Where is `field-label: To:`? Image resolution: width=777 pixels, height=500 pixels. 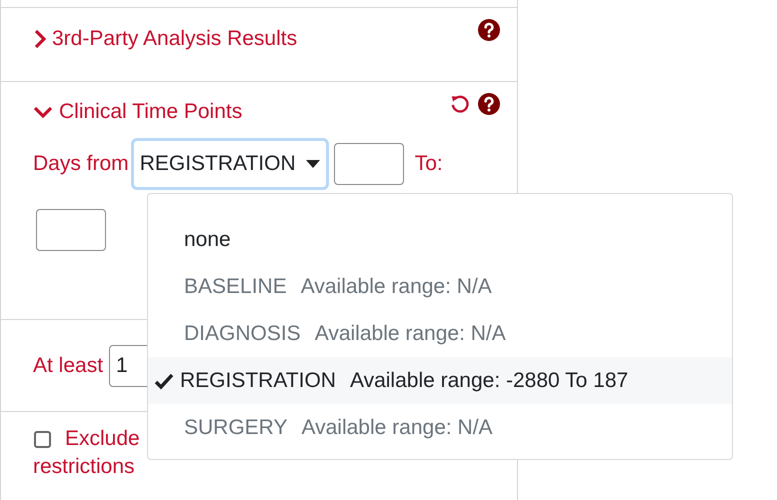 field-label: To: is located at coordinates (428, 164).